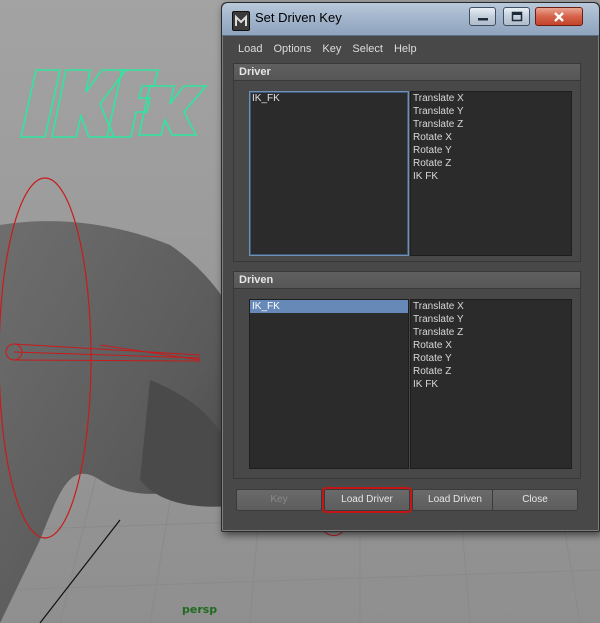 Image resolution: width=600 pixels, height=623 pixels. Describe the element at coordinates (298, 17) in the screenshot. I see `window-title: Set Driven Key` at that location.